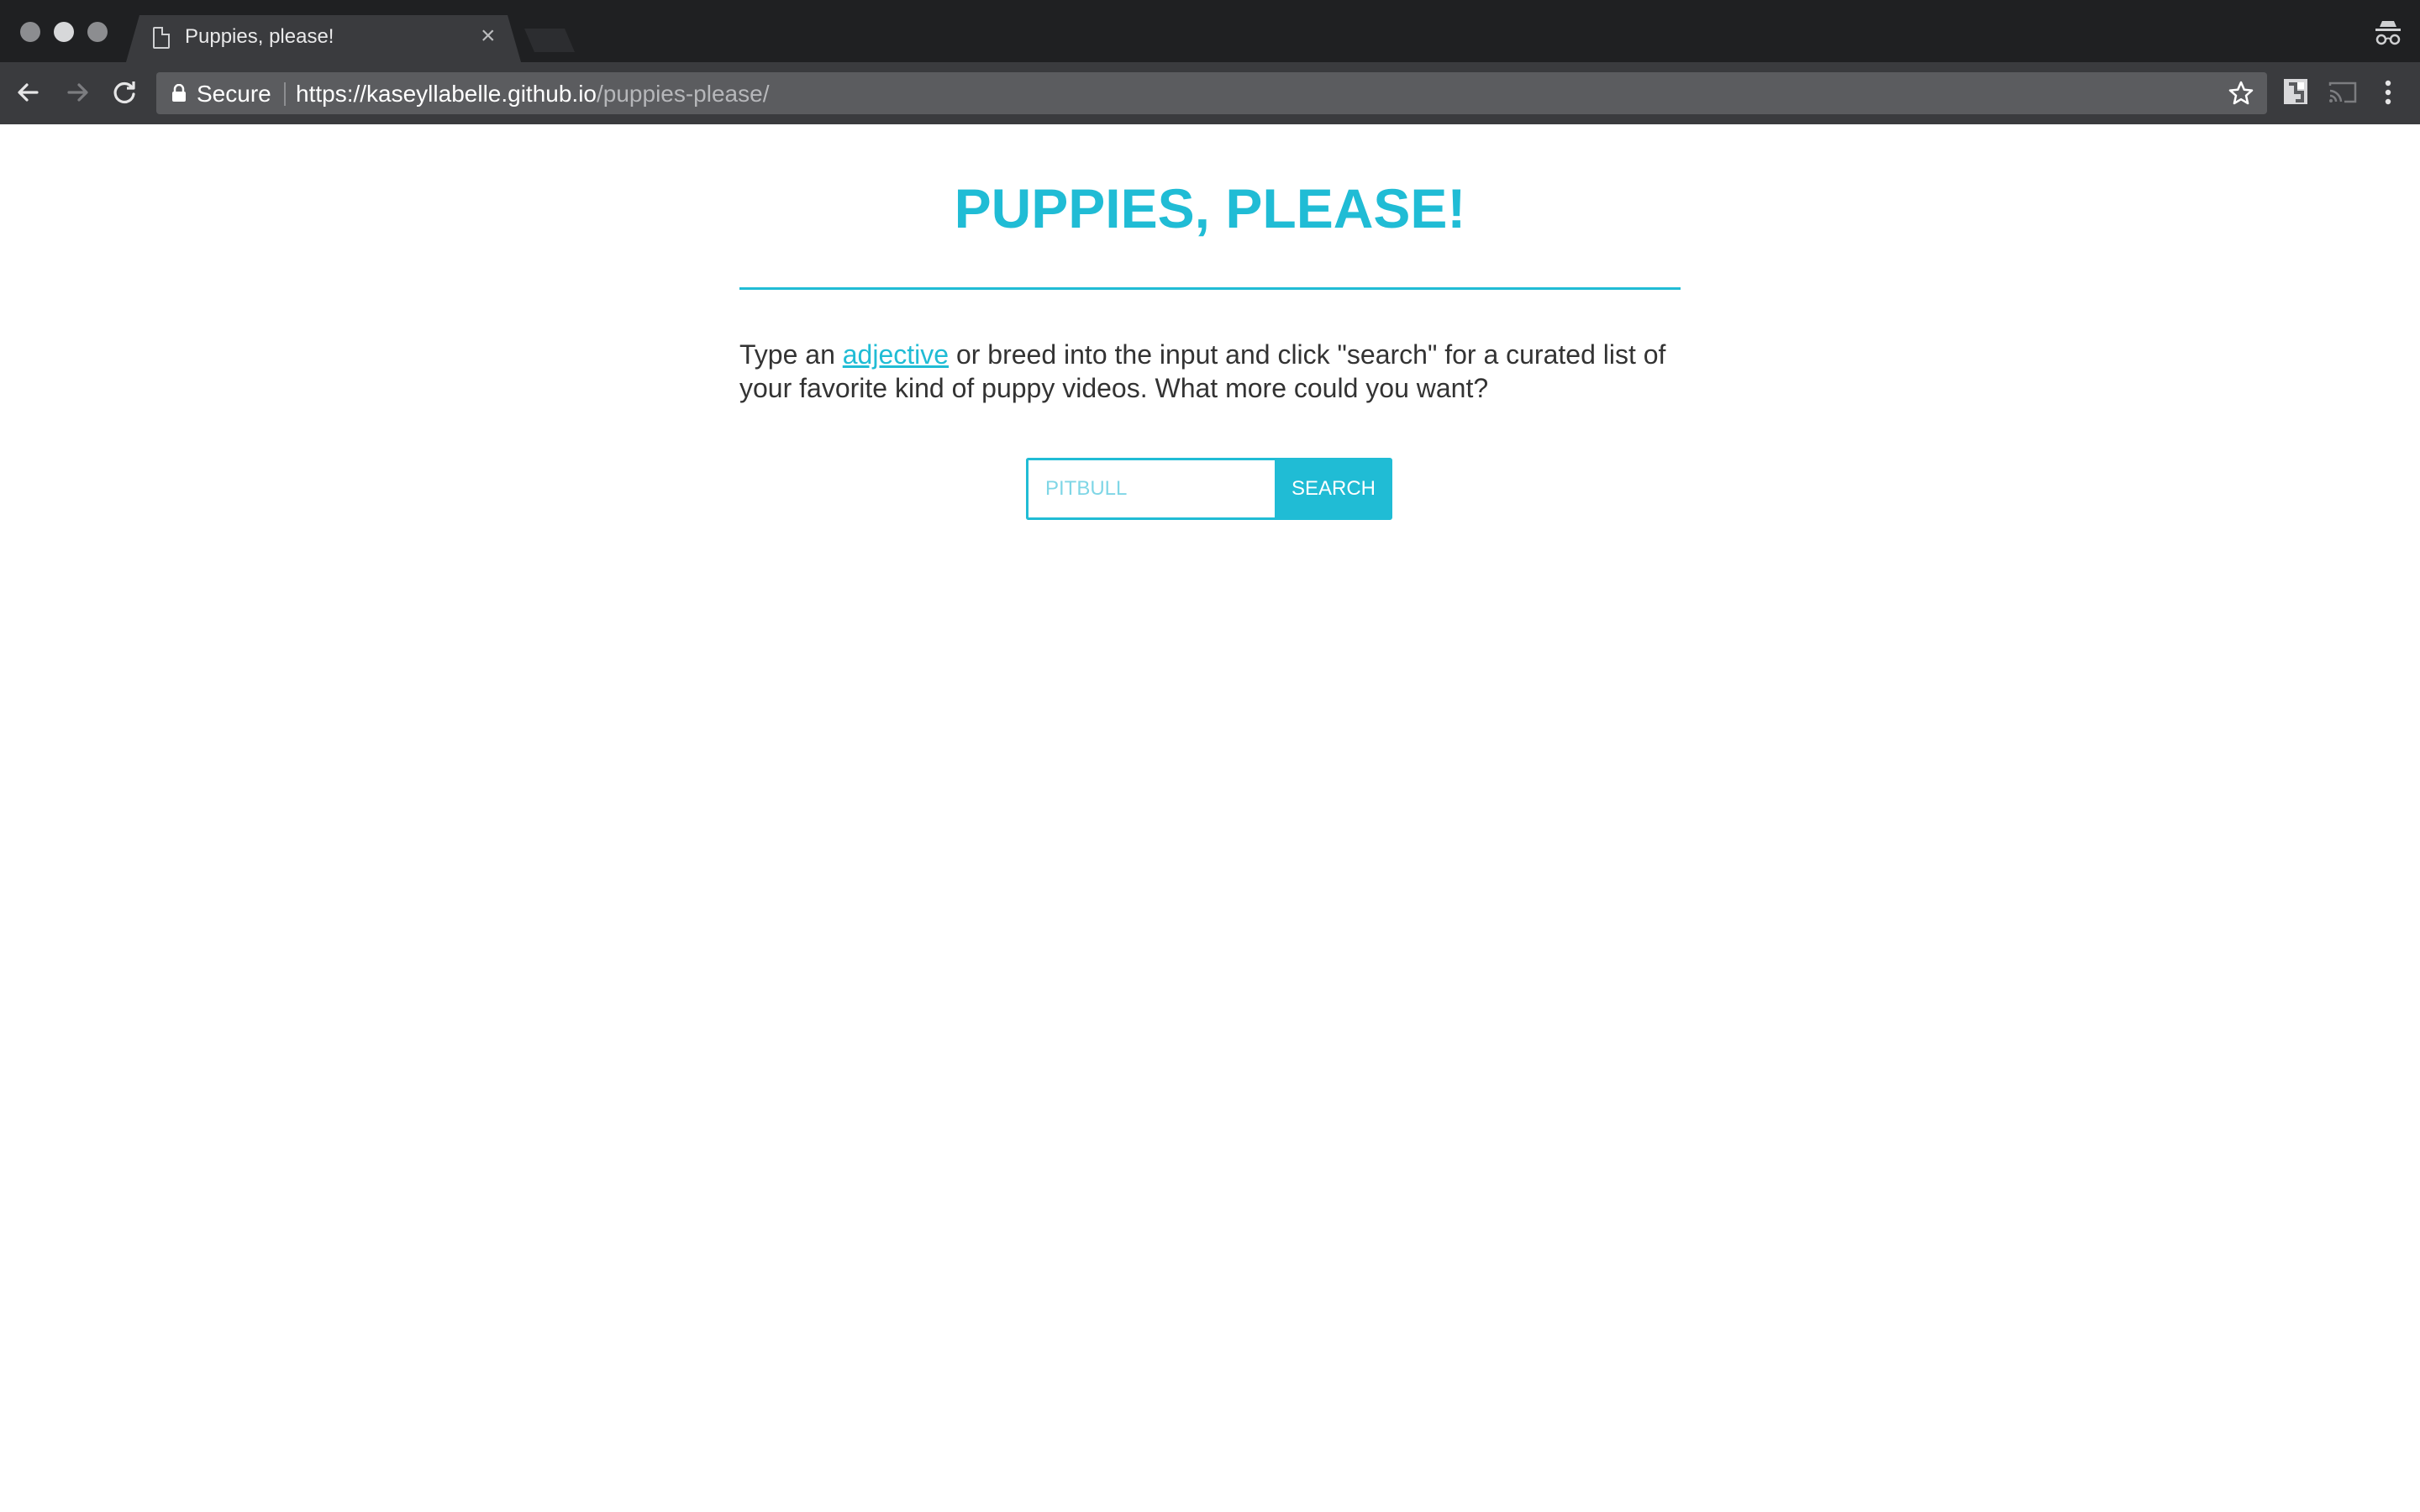  What do you see at coordinates (77, 92) in the screenshot?
I see `forward-arrow-icon` at bounding box center [77, 92].